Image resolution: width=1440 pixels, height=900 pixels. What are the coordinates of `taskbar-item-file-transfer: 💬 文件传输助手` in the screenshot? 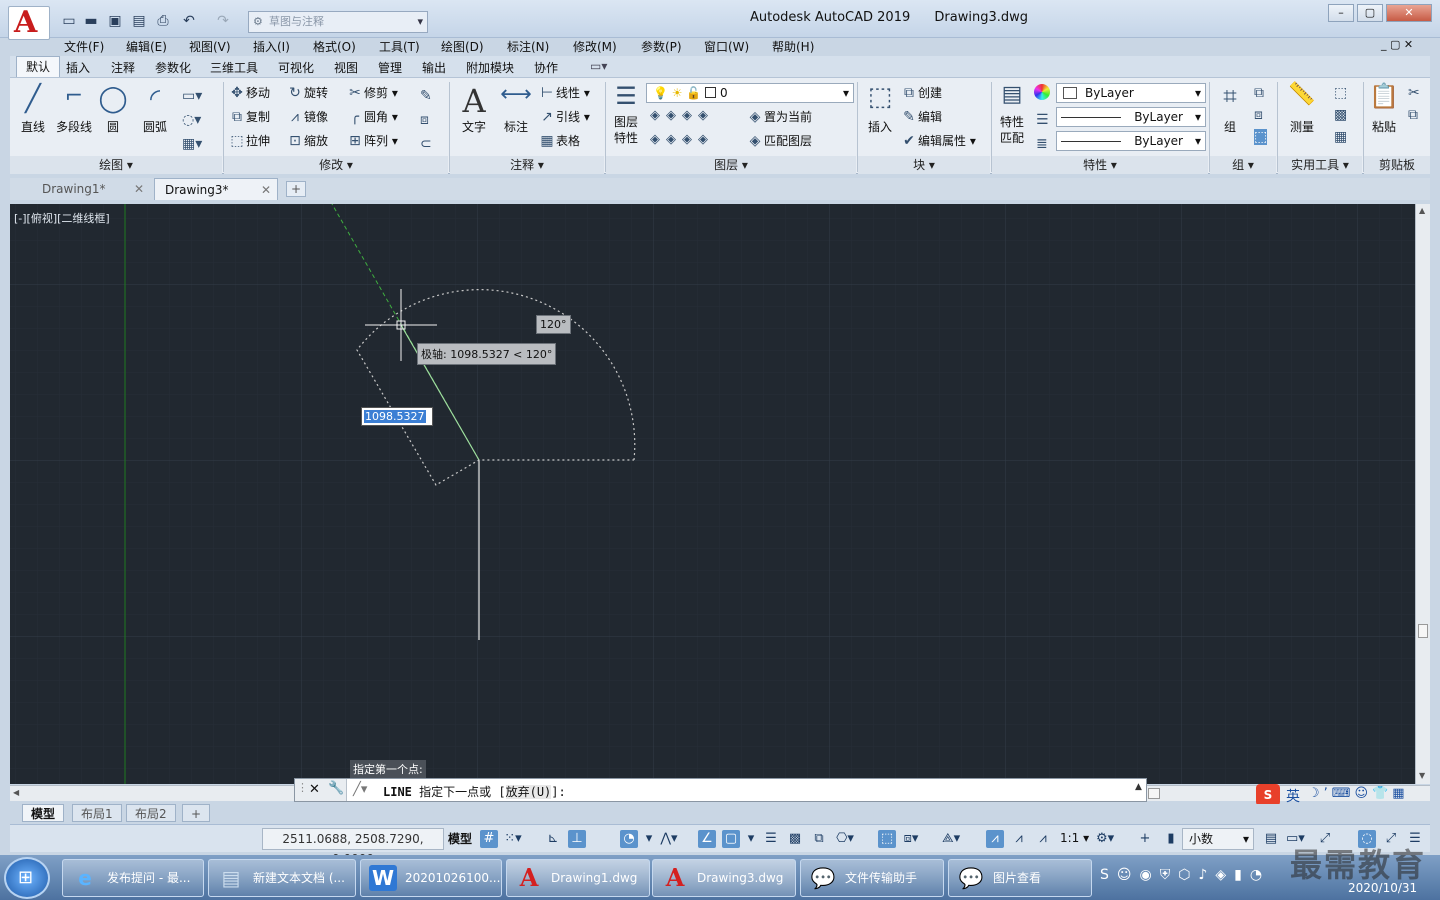 It's located at (872, 878).